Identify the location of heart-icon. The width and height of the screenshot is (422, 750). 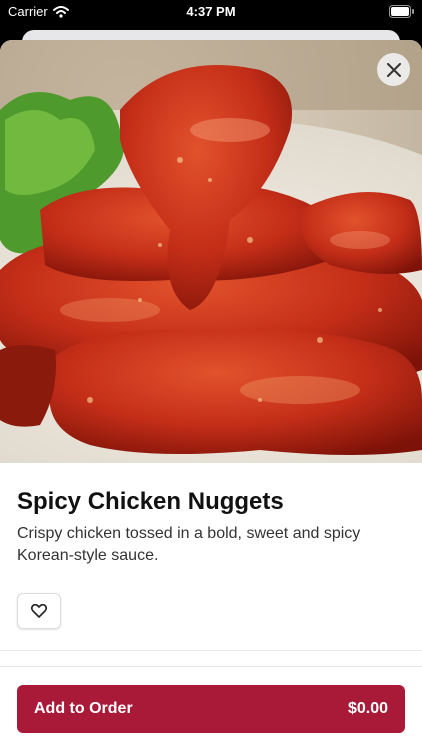
(39, 611).